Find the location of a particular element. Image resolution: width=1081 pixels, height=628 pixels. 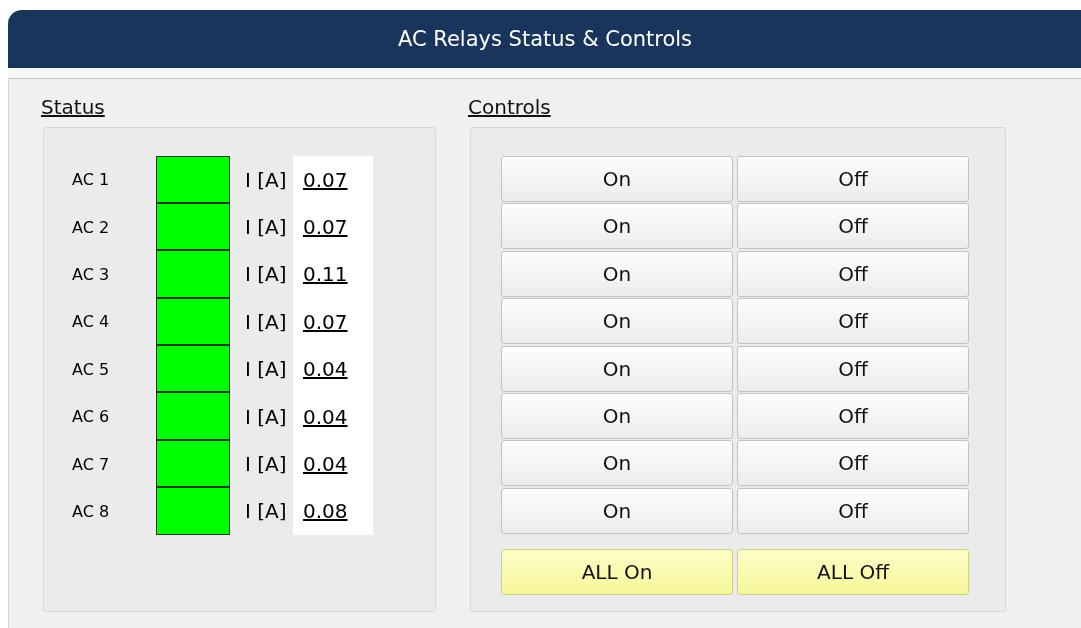

all-off-button: ALL Off is located at coordinates (853, 572).